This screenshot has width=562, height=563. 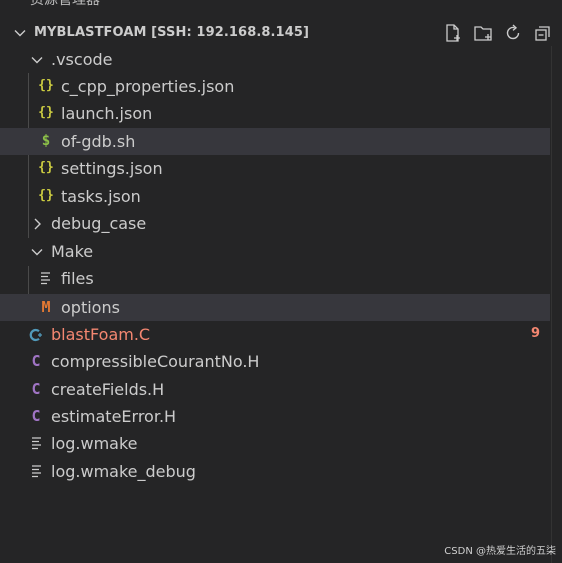 What do you see at coordinates (543, 33) in the screenshot?
I see `collapse-all-icon` at bounding box center [543, 33].